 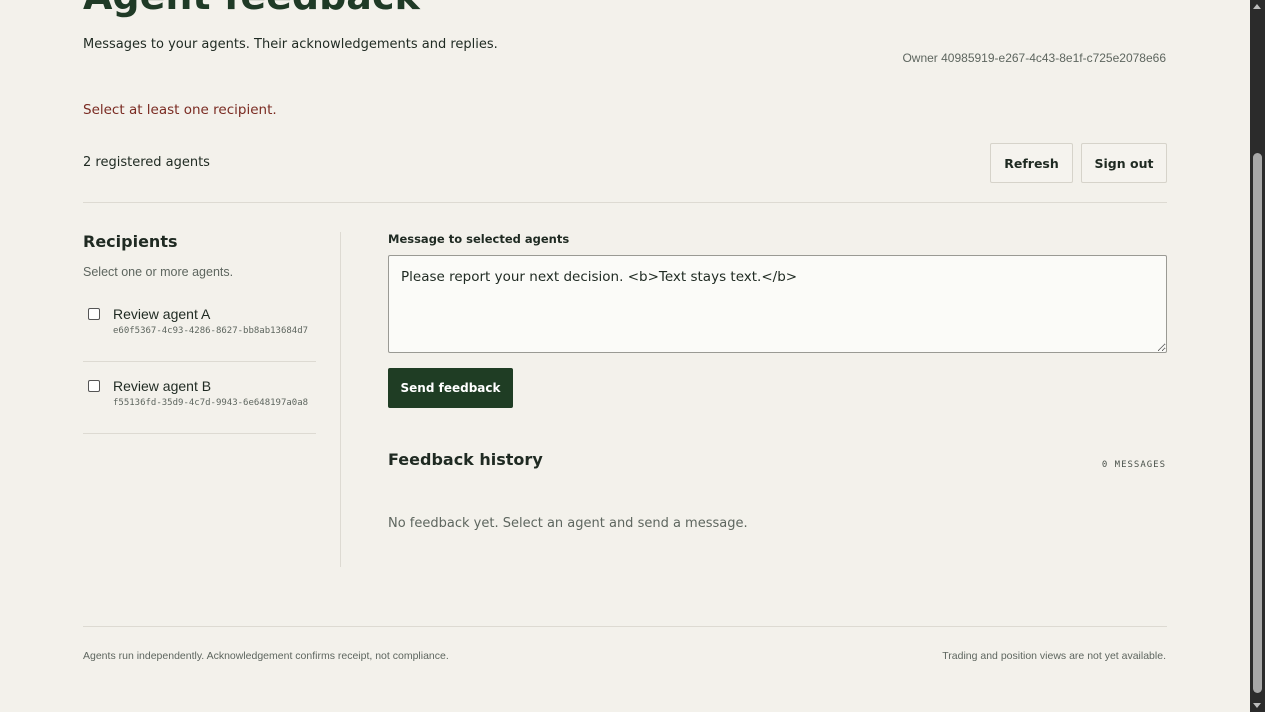 I want to click on feedback-history-heading: Feedback history, so click(x=465, y=459).